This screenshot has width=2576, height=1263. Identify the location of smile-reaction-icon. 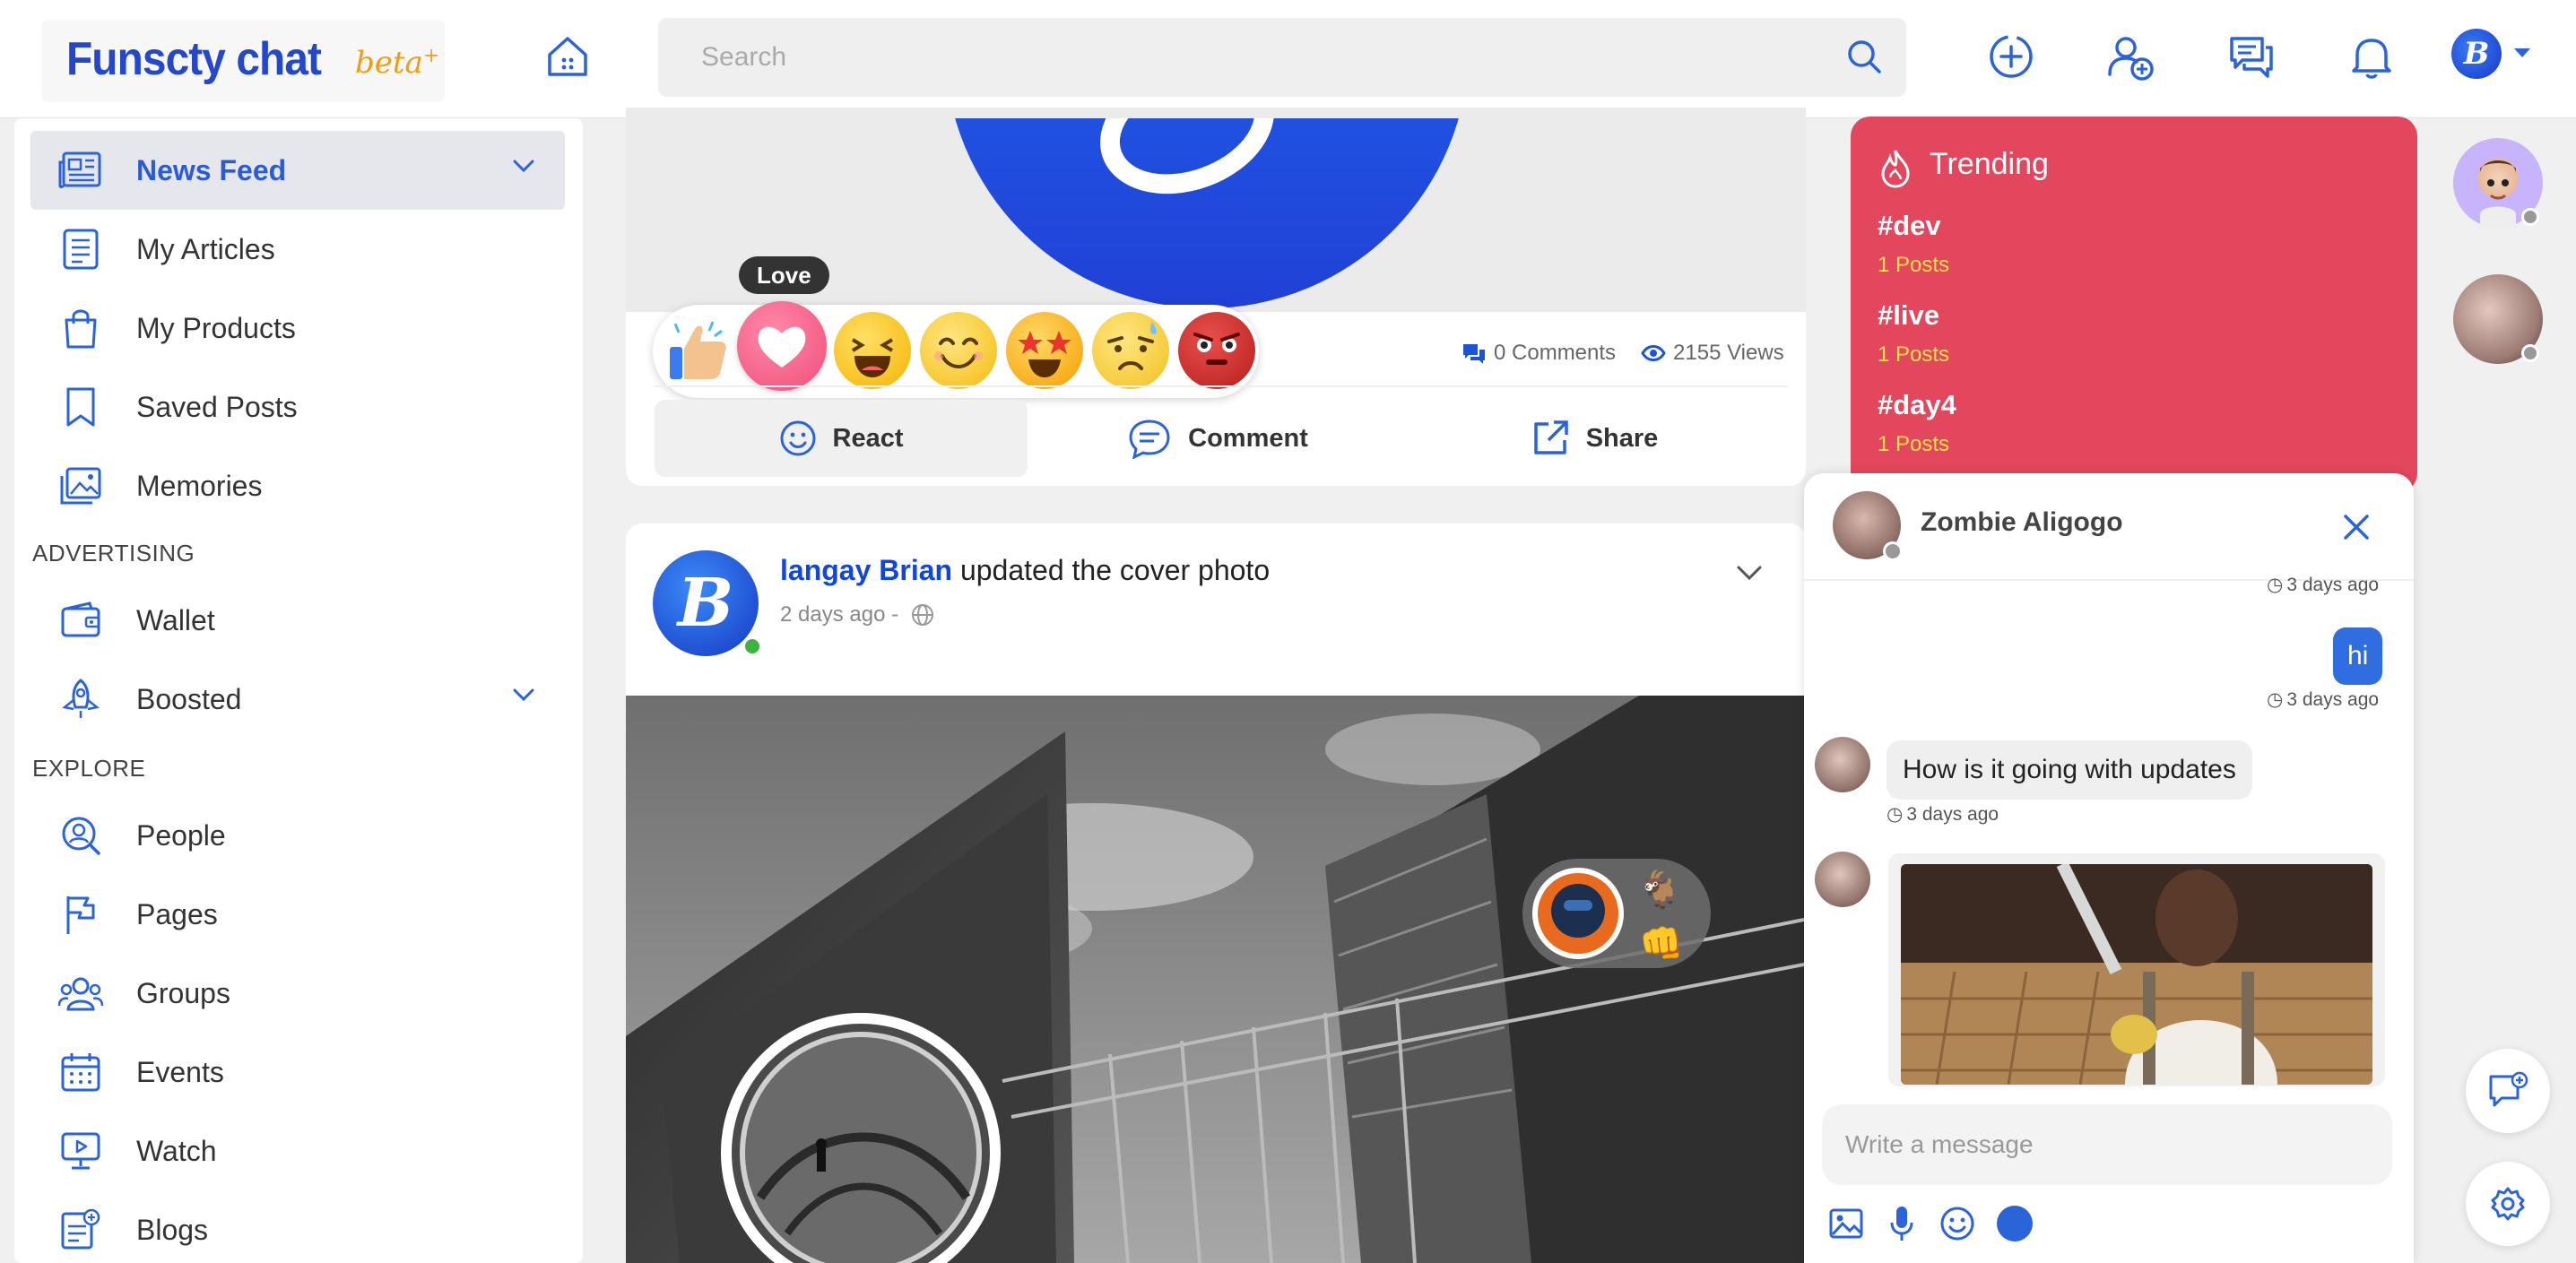
(958, 350).